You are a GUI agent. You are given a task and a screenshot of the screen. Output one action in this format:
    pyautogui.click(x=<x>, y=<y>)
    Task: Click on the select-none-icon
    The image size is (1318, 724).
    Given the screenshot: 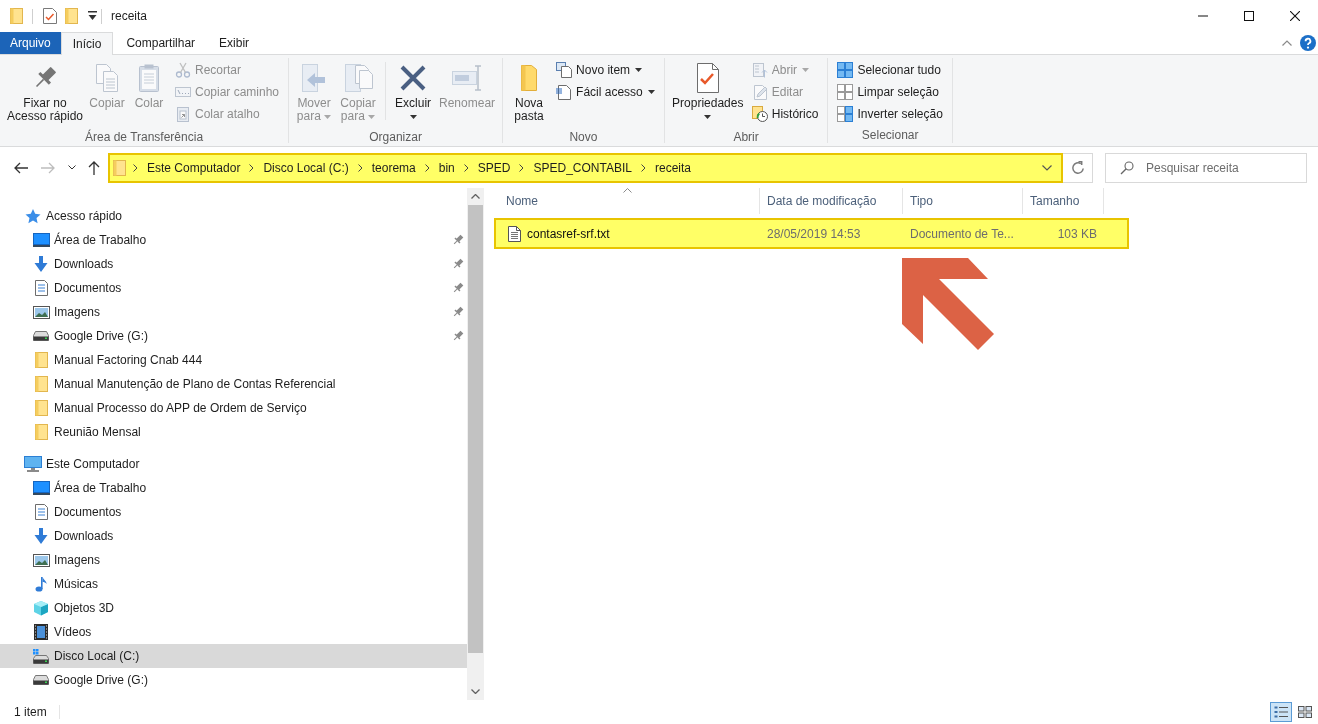 What is the action you would take?
    pyautogui.click(x=845, y=92)
    